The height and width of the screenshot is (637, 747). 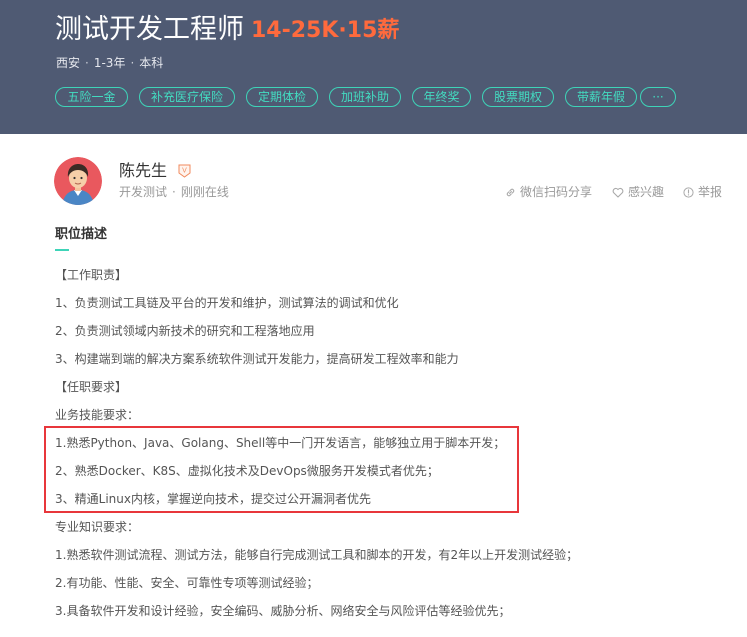 What do you see at coordinates (556, 192) in the screenshot?
I see `share-label: 微信扫码分享` at bounding box center [556, 192].